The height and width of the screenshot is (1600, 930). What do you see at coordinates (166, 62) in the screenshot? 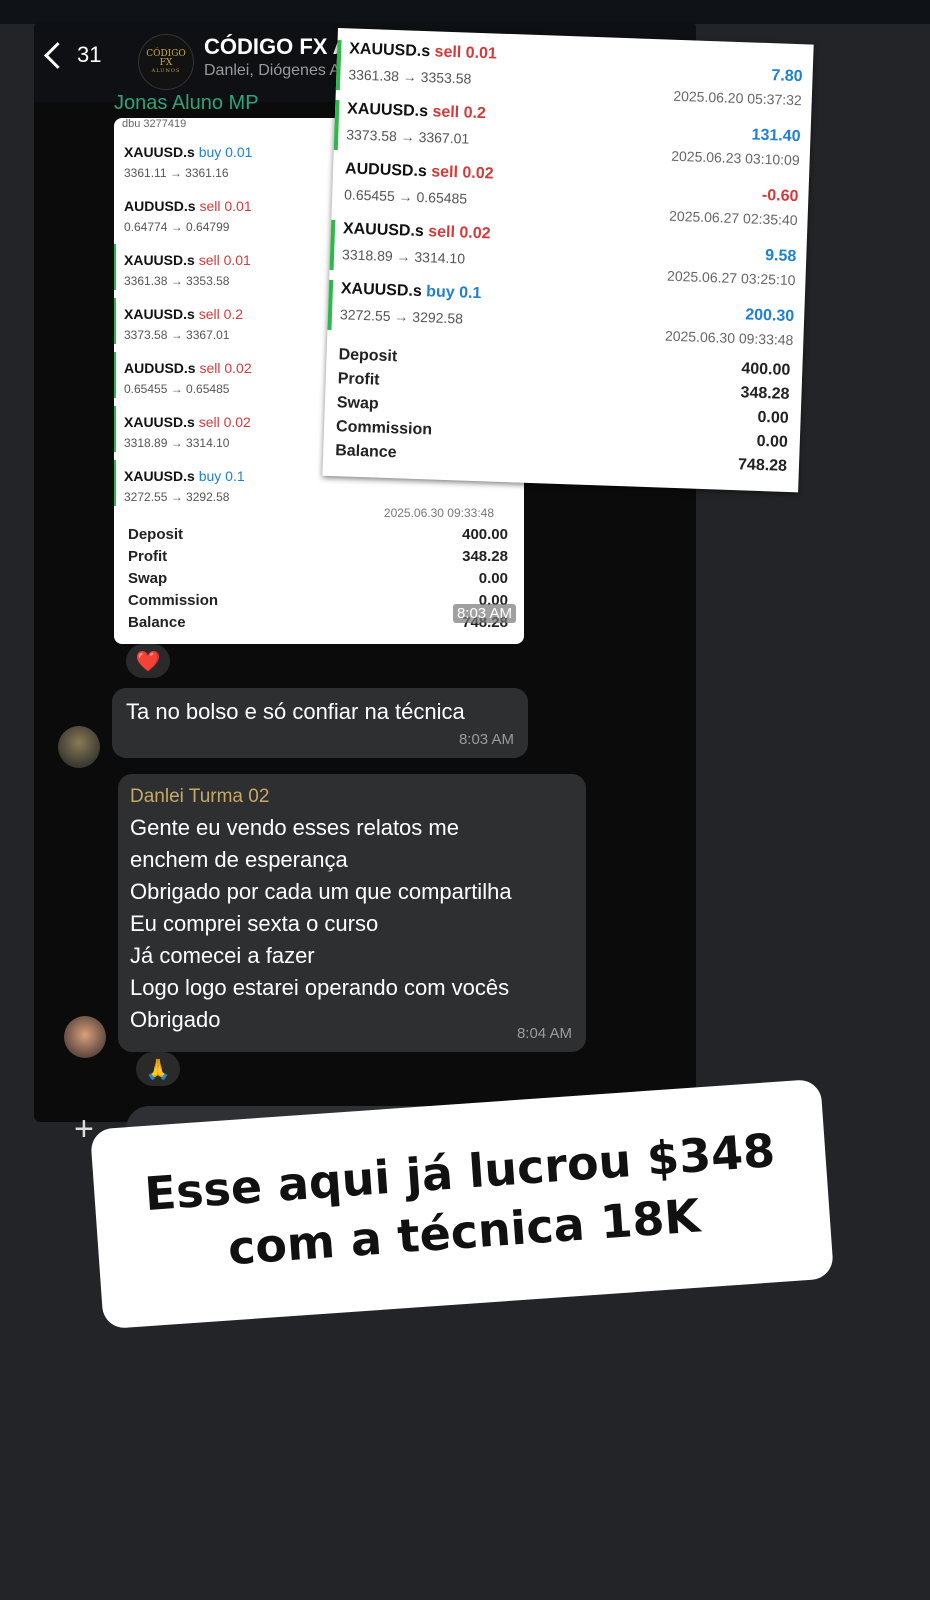
I see `group-avatar: CÓDIGO FX ALUNOS` at bounding box center [166, 62].